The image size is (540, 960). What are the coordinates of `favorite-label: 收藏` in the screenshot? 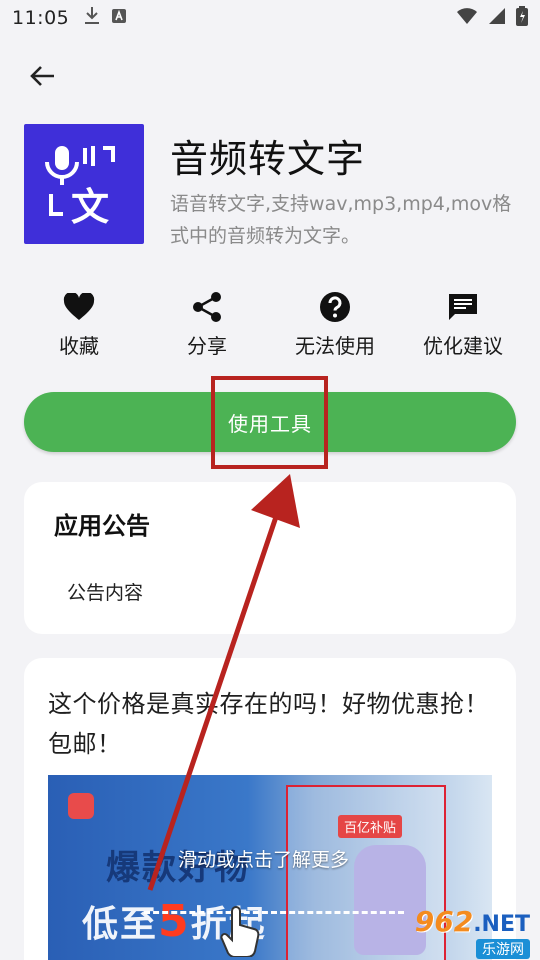 It's located at (79, 346).